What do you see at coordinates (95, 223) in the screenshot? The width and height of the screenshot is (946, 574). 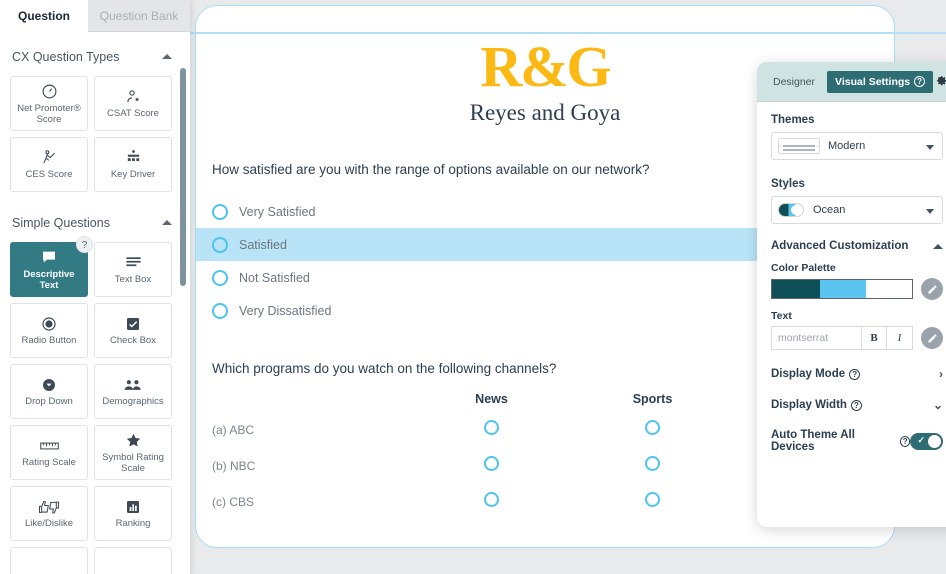 I see `group-header-simple: Simple Questions` at bounding box center [95, 223].